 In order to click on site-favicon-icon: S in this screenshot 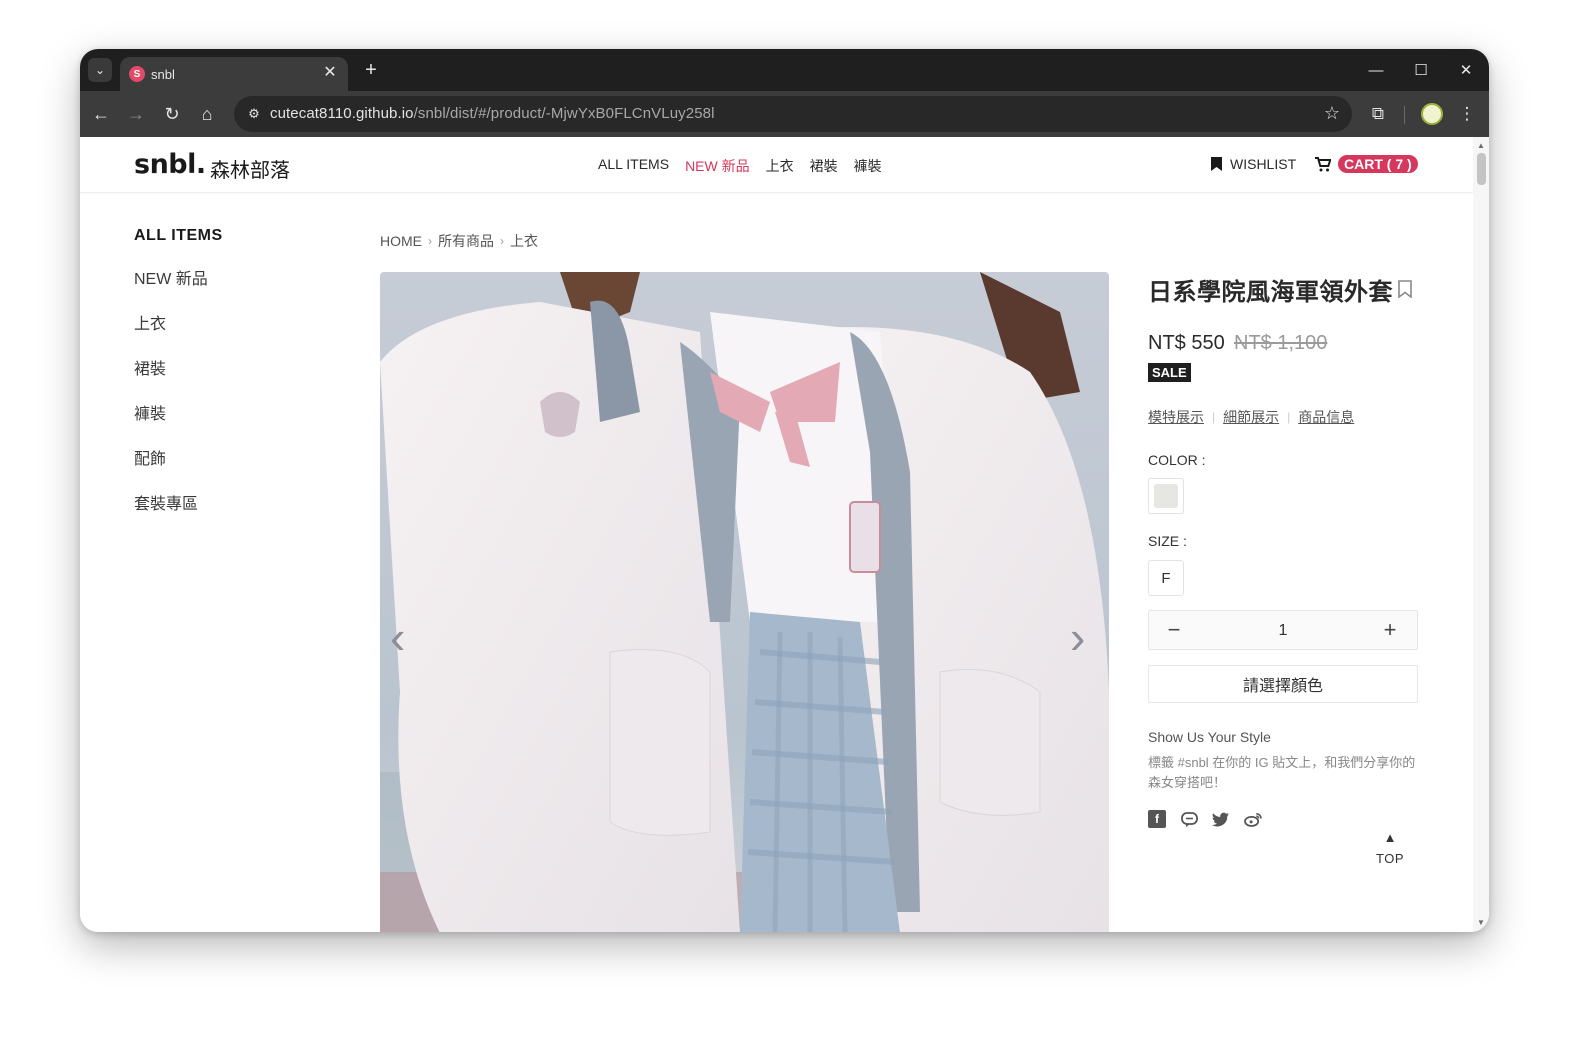, I will do `click(137, 74)`.